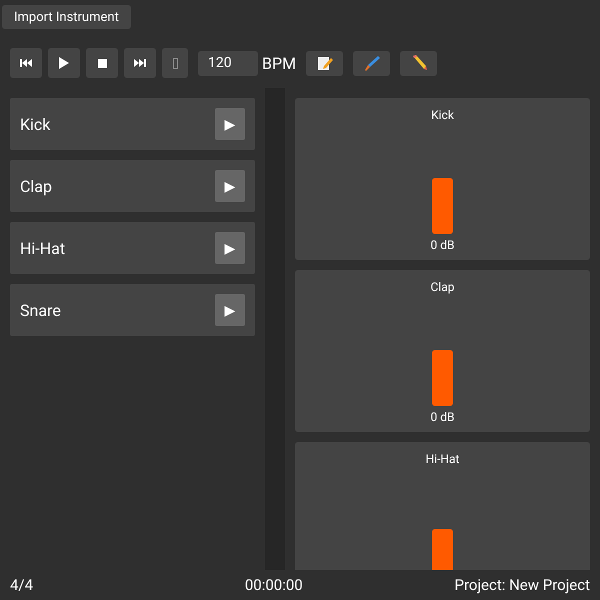 Image resolution: width=600 pixels, height=600 pixels. What do you see at coordinates (132, 124) in the screenshot?
I see `instrument-row: Kick ▶` at bounding box center [132, 124].